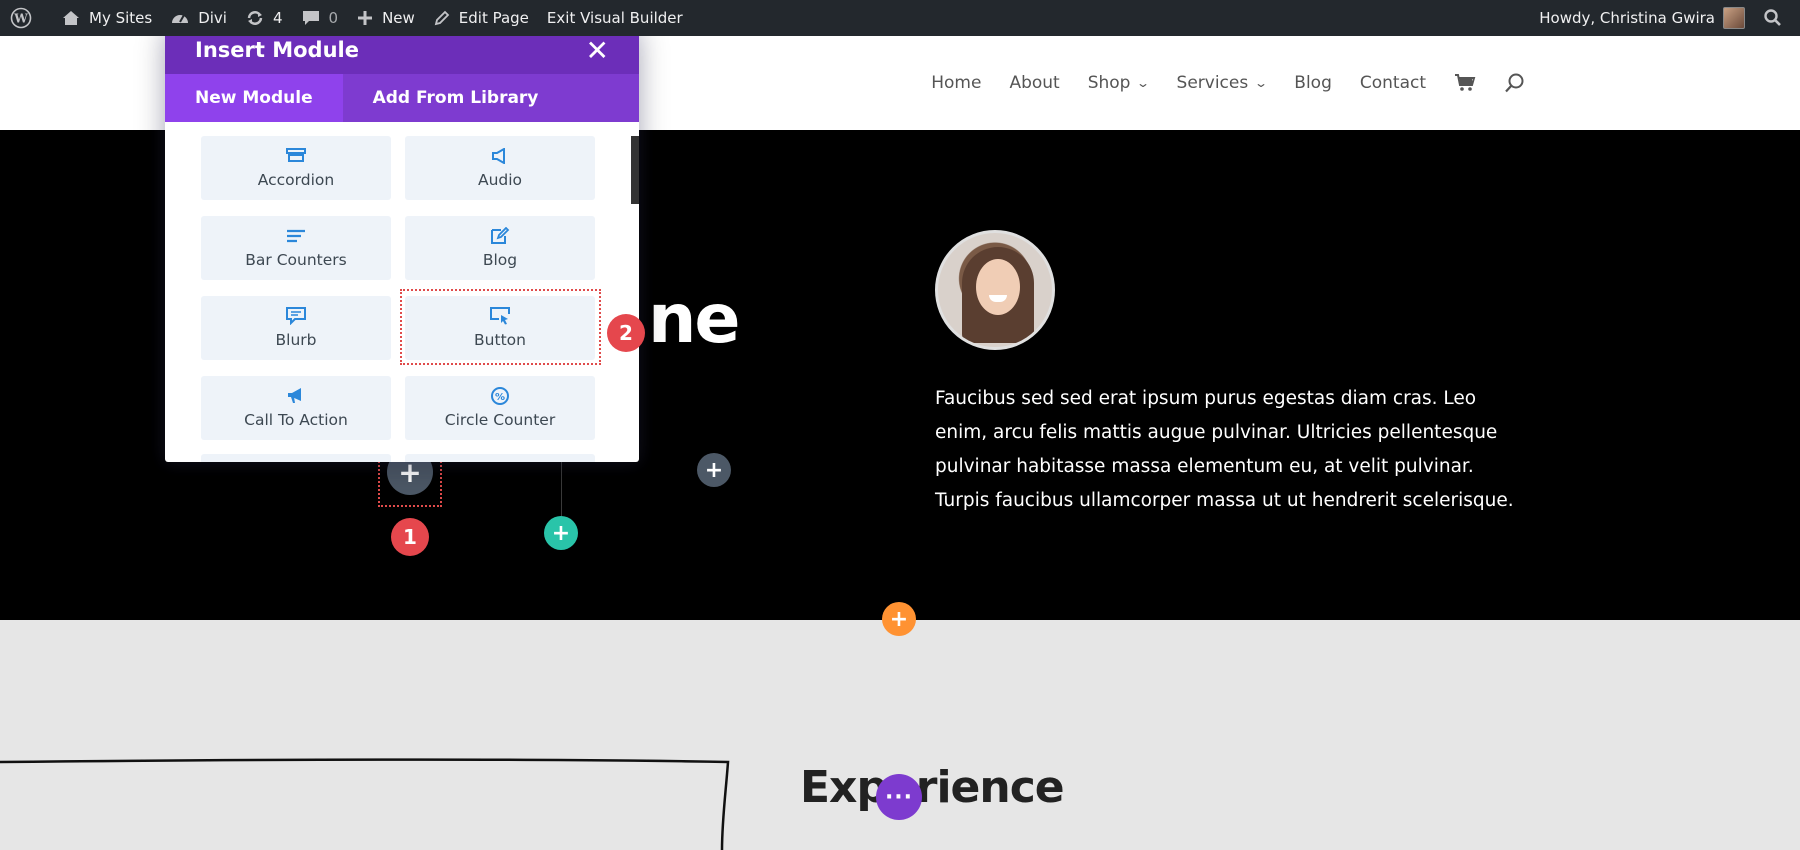 Image resolution: width=1800 pixels, height=850 pixels. I want to click on nav-label: Services, so click(1212, 83).